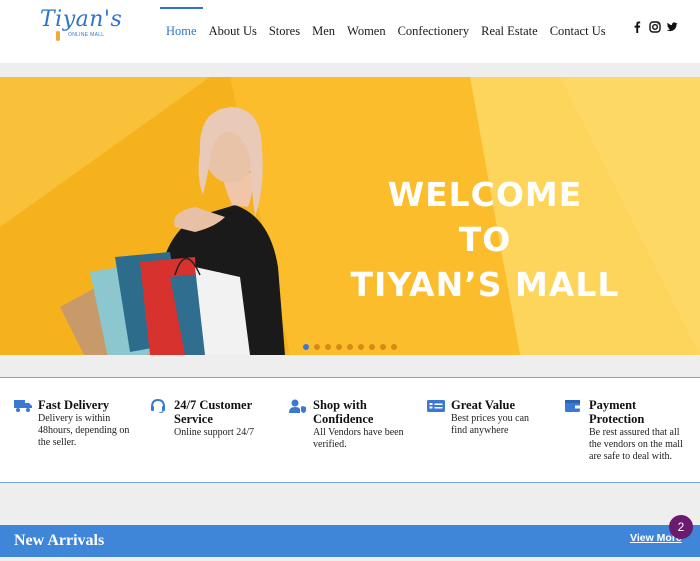 The image size is (700, 561). Describe the element at coordinates (84, 430) in the screenshot. I see `feature-desc-line: 48hours, depending on` at that location.